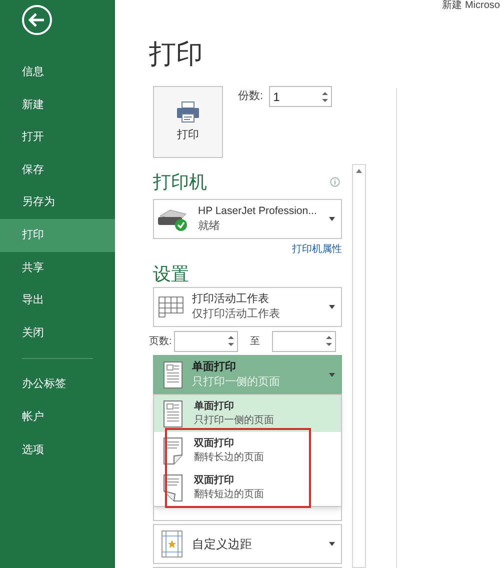 The height and width of the screenshot is (568, 500). Describe the element at coordinates (247, 487) in the screenshot. I see `menu-option: 双面打印 翻转短边的页面` at that location.